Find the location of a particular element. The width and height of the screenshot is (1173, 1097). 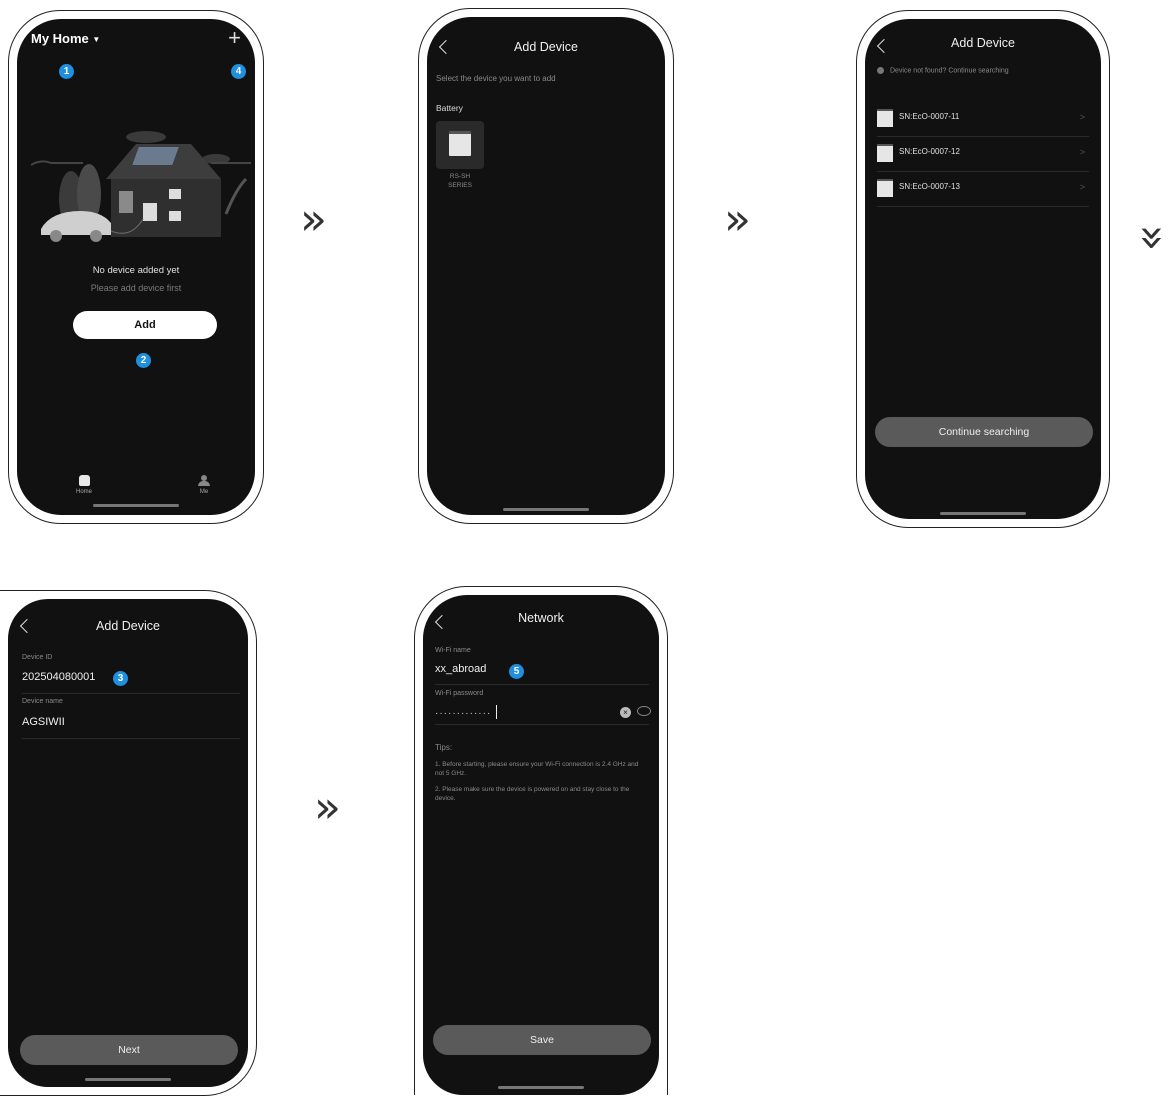

device-id-field: 202504080001 is located at coordinates (58, 677).